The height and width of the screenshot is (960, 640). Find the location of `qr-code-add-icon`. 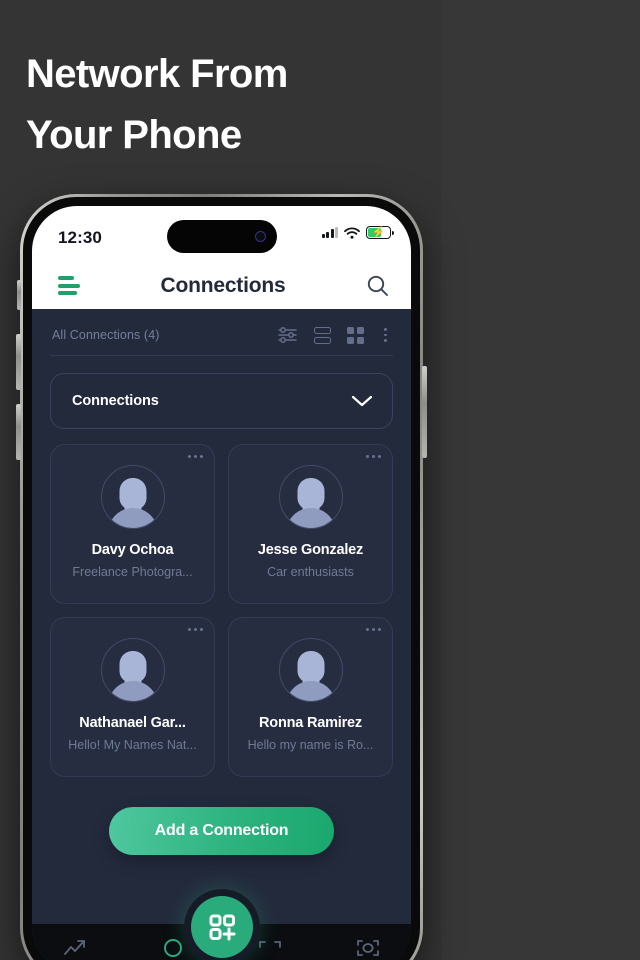

qr-code-add-icon is located at coordinates (221, 927).